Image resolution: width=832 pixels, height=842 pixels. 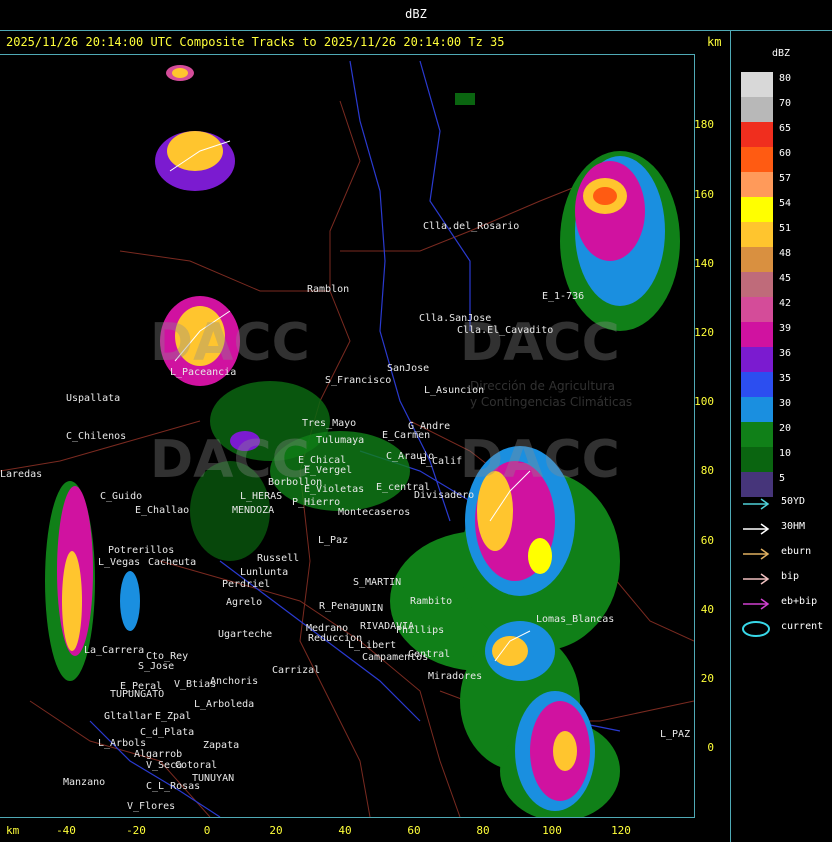 I want to click on y-axis-tick: 0, so click(x=710, y=747).